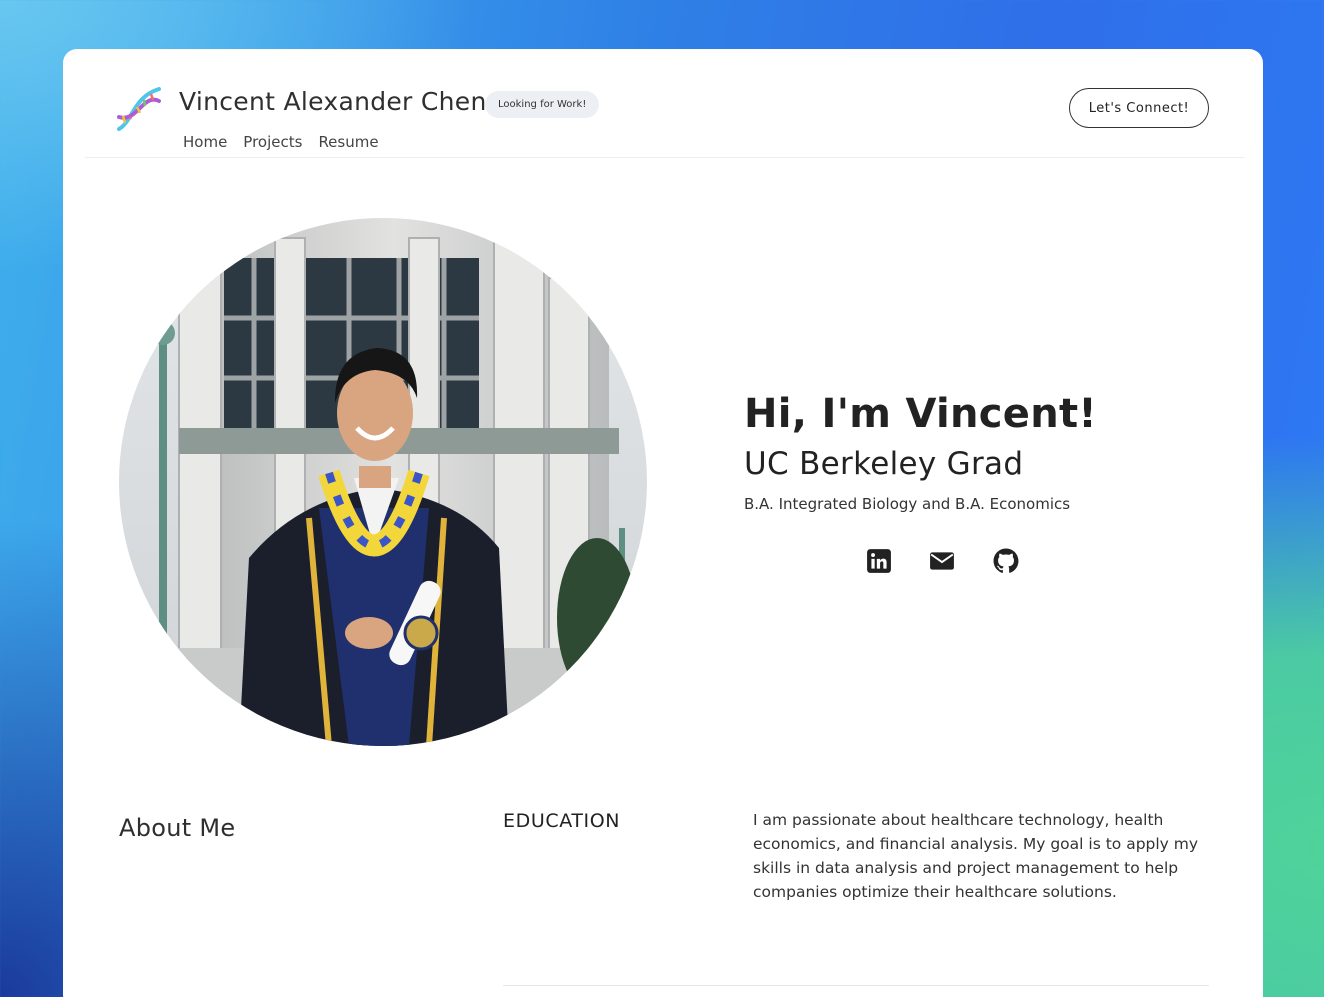  I want to click on status-badge: Looking for Work!, so click(542, 104).